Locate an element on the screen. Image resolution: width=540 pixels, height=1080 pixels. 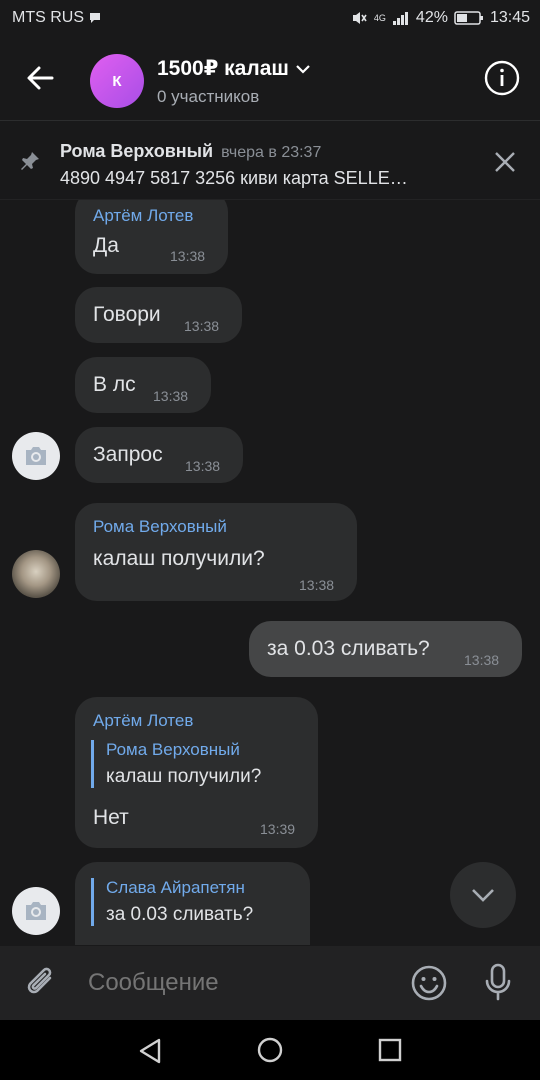
pinned-time: вчера в 23:37 is located at coordinates (271, 152).